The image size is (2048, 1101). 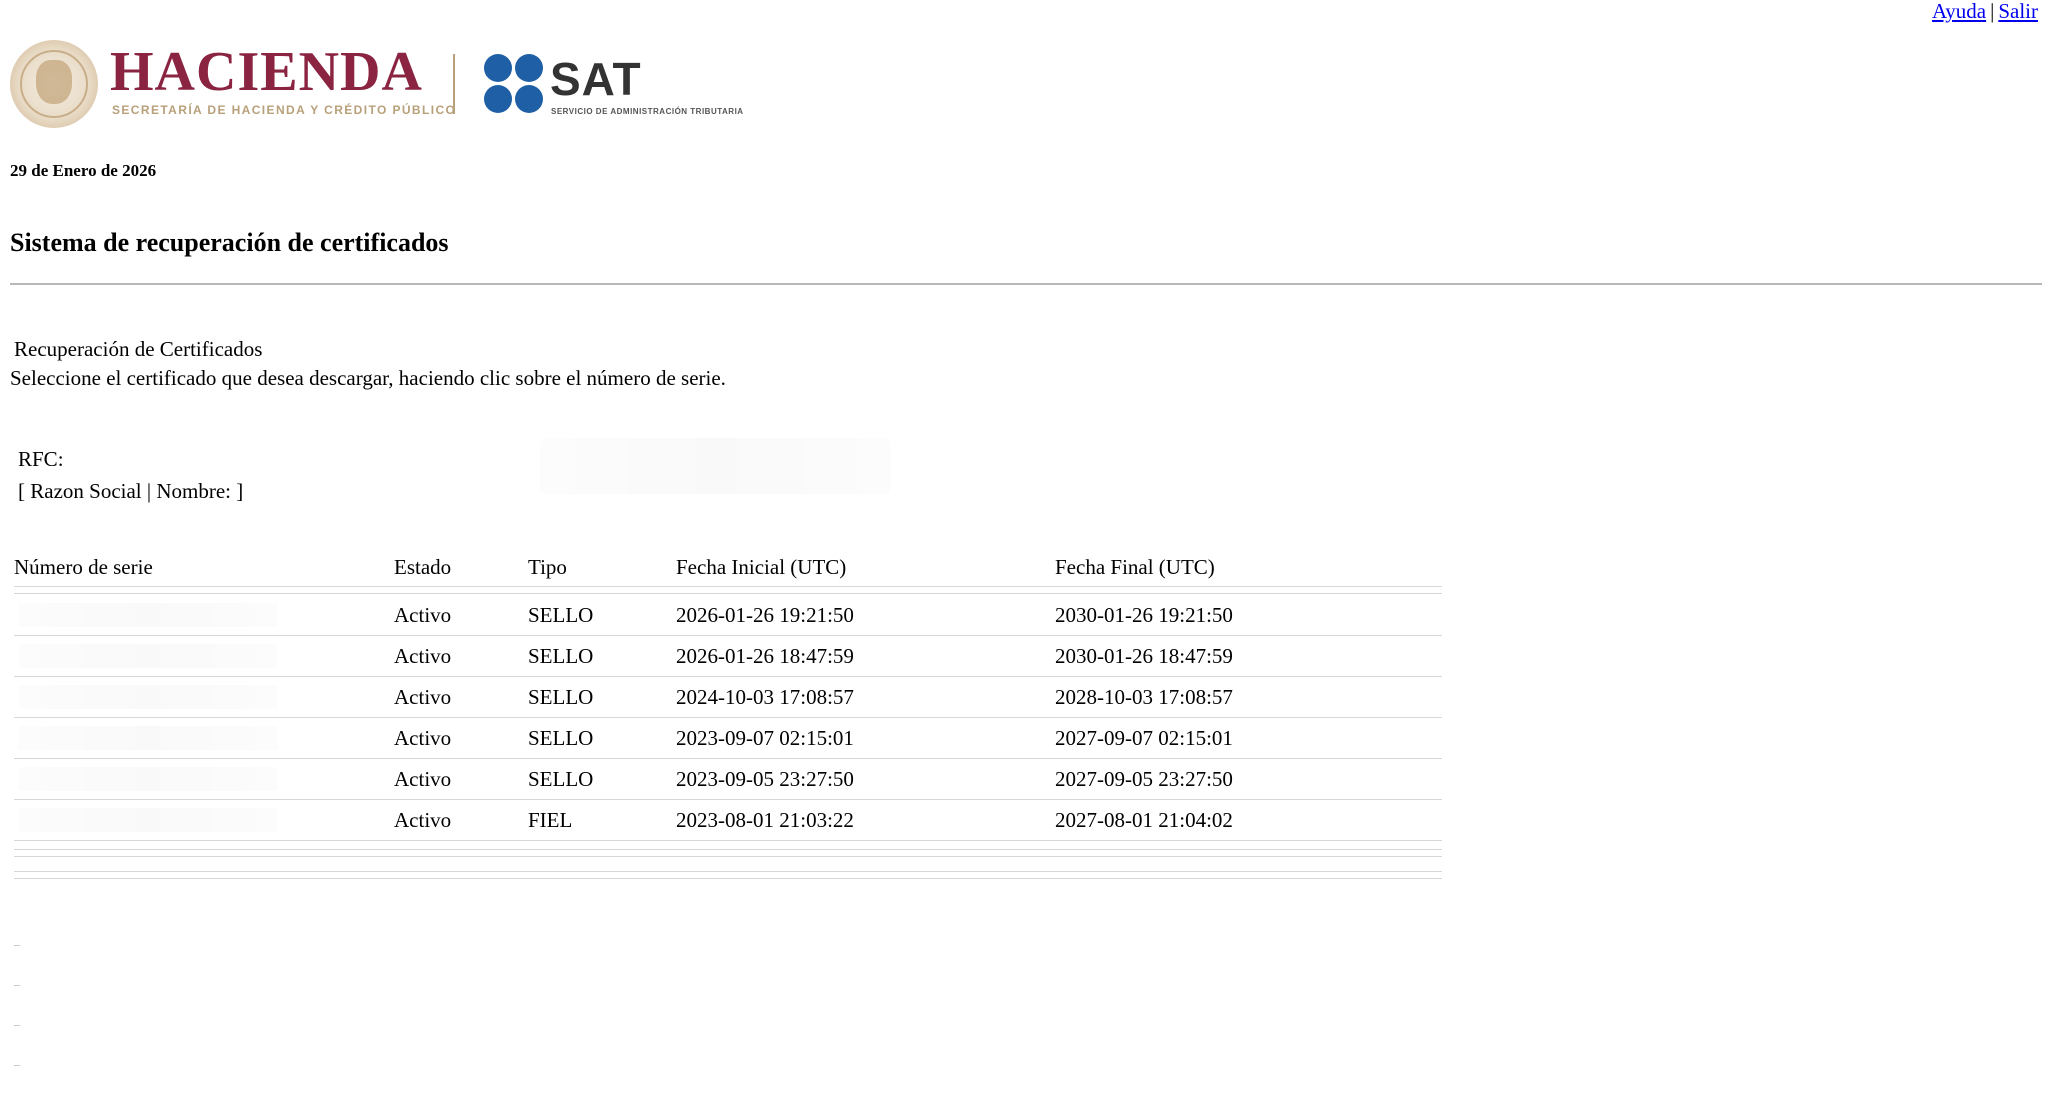 What do you see at coordinates (284, 110) in the screenshot?
I see `hacienda-logo-subtitle: SECRETARÍA DE HACIENDA Y CRÉDITO PÚBLICO` at bounding box center [284, 110].